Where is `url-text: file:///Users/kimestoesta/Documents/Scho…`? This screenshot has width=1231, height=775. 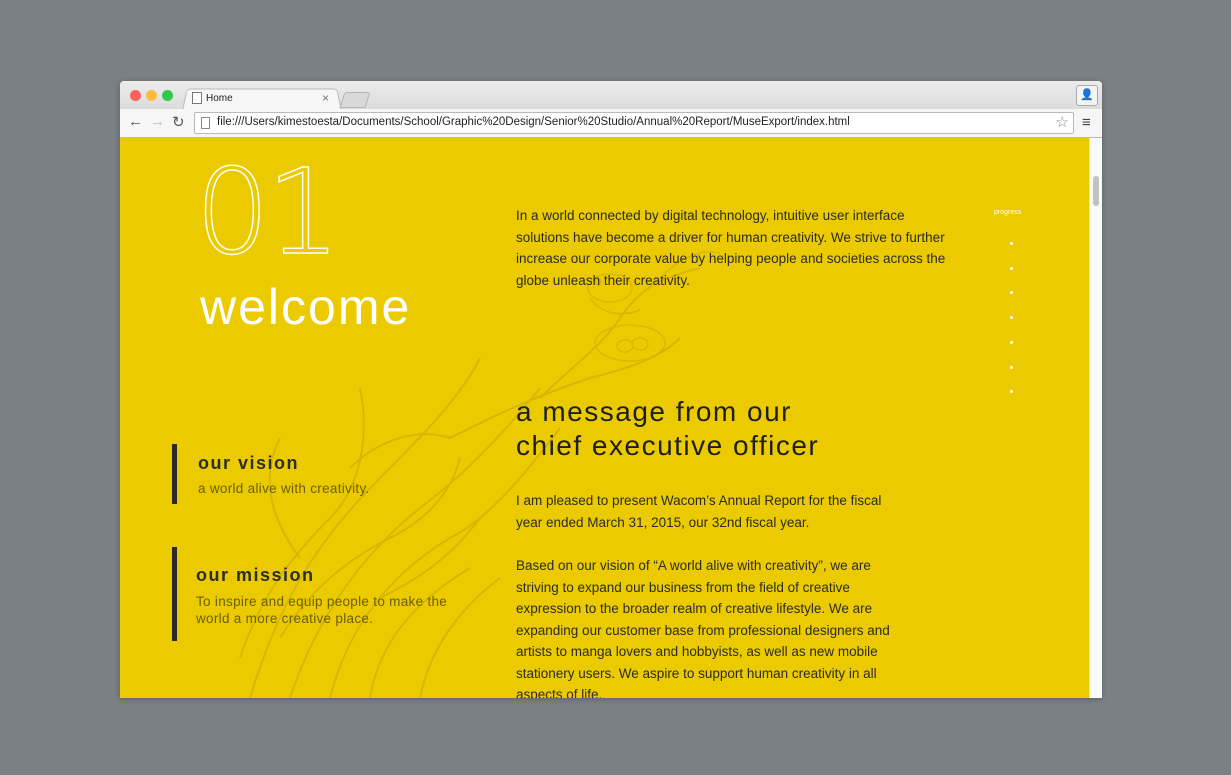 url-text: file:///Users/kimestoesta/Documents/Scho… is located at coordinates (533, 122).